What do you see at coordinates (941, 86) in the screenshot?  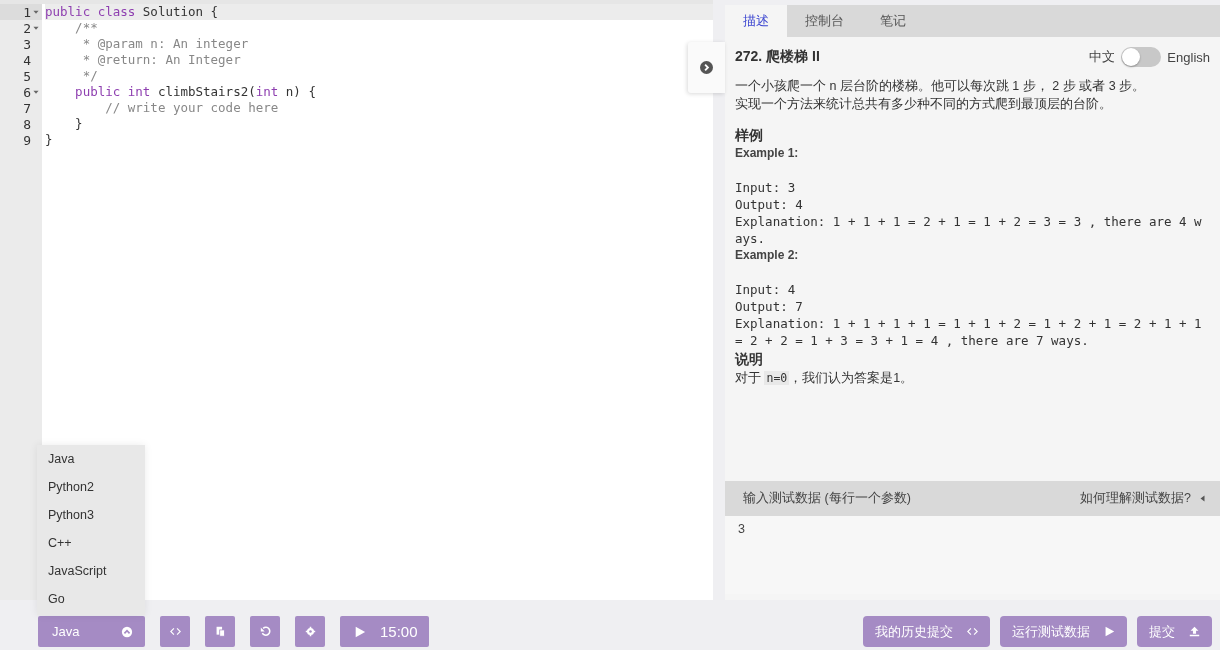 I see `description-text: 一个小孩爬一个 n 层台阶的楼梯。他可以每次跳 1 步， 2 步 或者 3 步。` at bounding box center [941, 86].